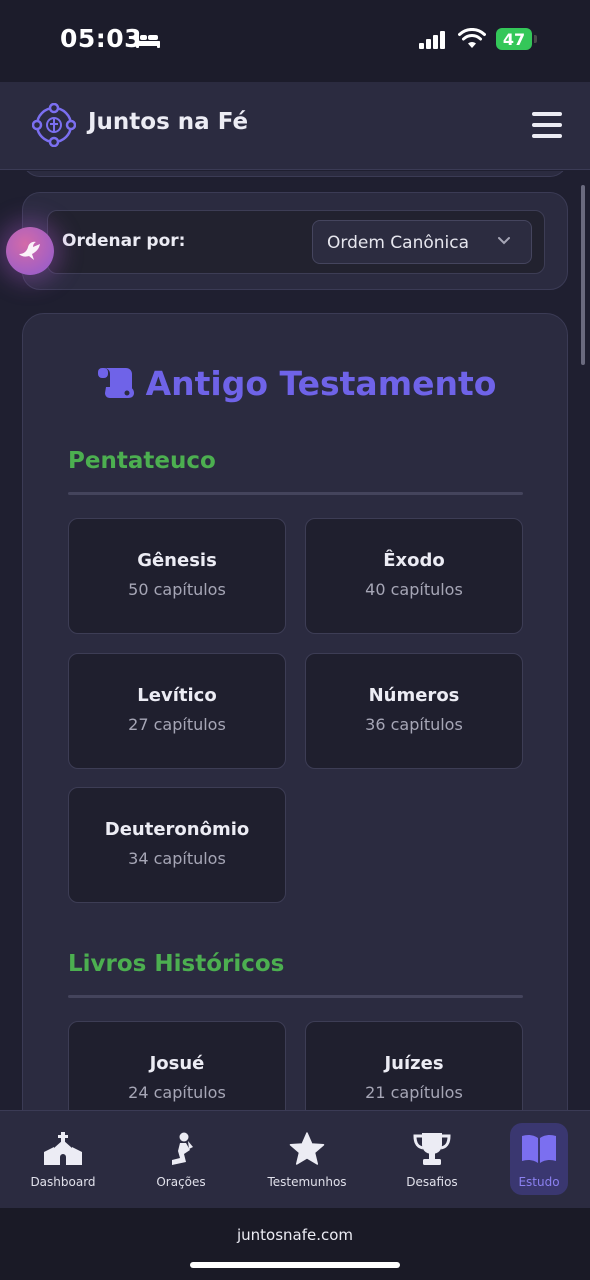  I want to click on book-name: Josué, so click(177, 1063).